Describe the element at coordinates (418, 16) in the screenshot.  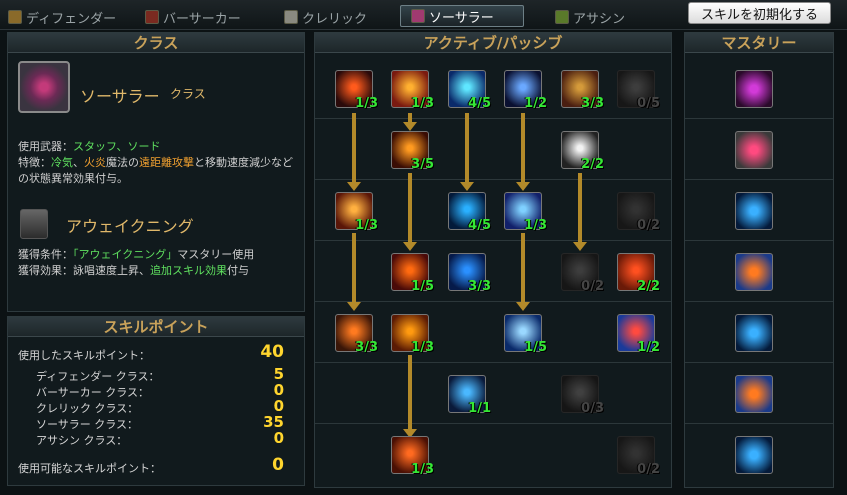
I see `sorcerer-class-icon` at that location.